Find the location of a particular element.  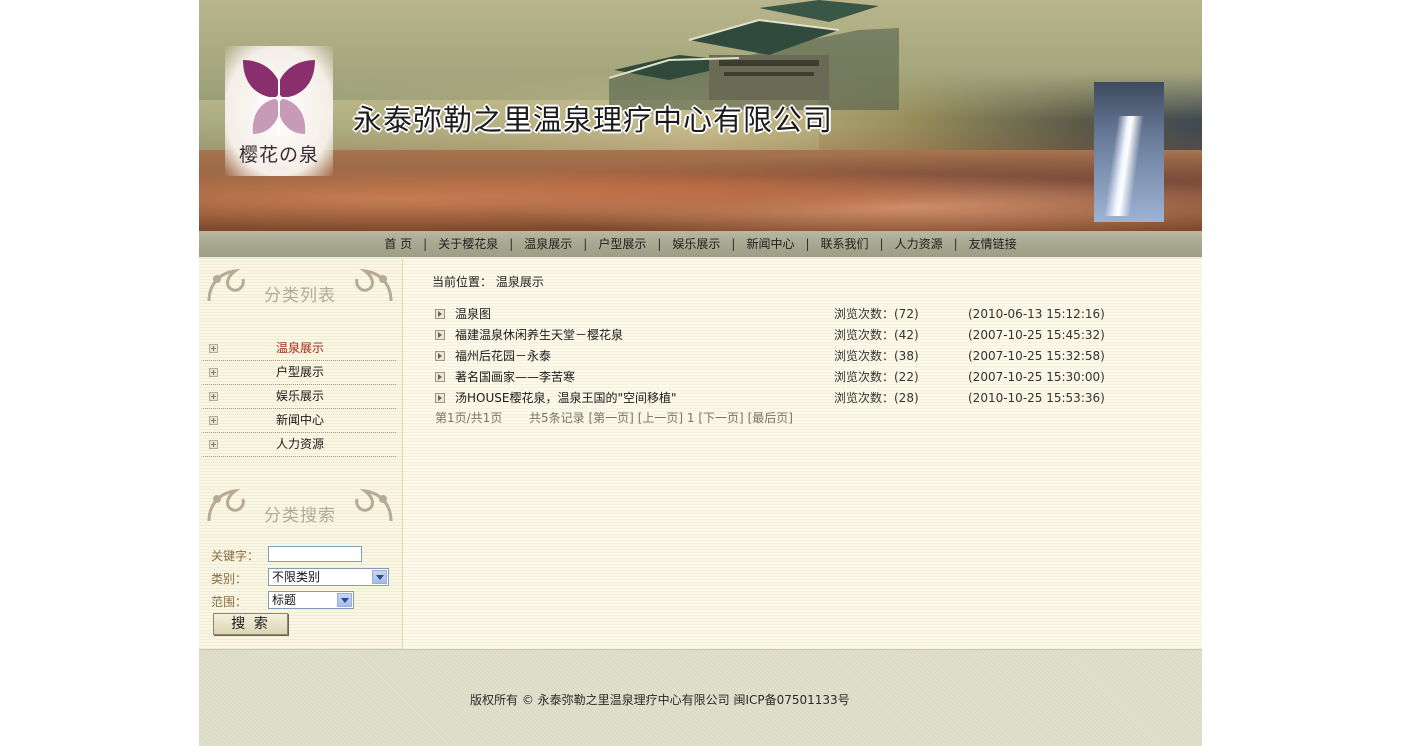

article-date: (2007-10-25 15:30:00) is located at coordinates (1036, 377).